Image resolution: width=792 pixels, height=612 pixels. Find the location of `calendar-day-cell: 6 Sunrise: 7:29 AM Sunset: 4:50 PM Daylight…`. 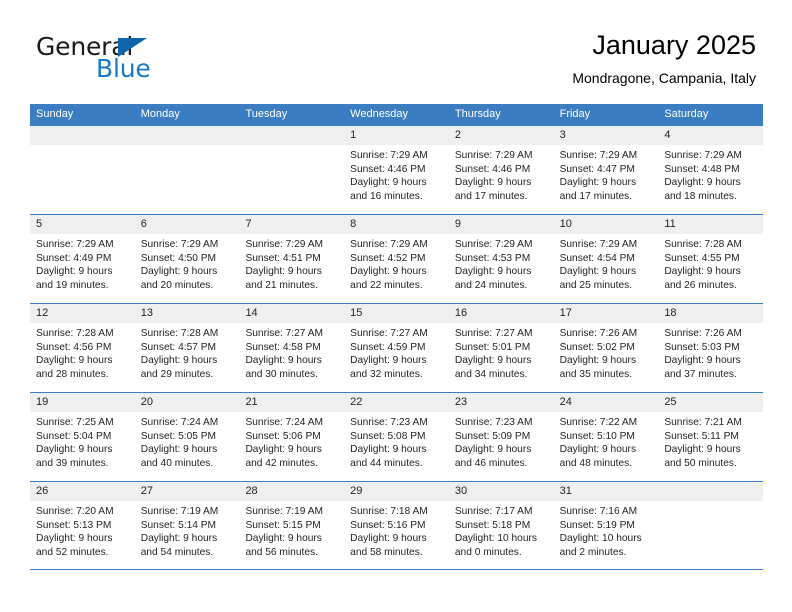

calendar-day-cell: 6 Sunrise: 7:29 AM Sunset: 4:50 PM Daylight… is located at coordinates (187, 259).